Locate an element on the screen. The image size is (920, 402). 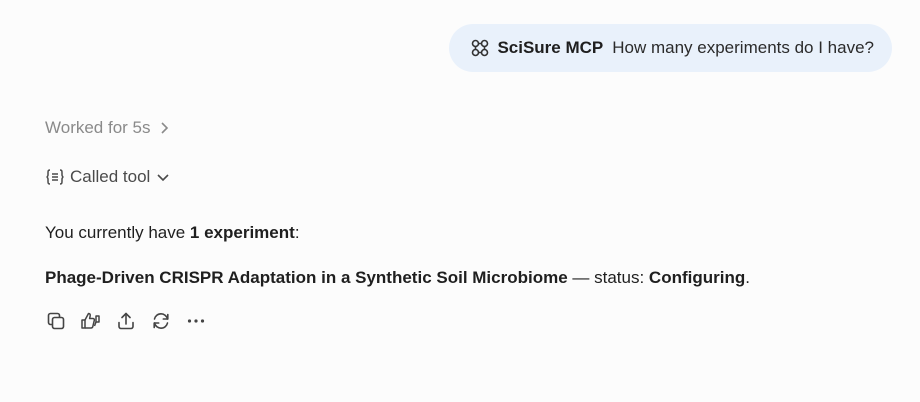
mcp-tool-name: SciSure MCP is located at coordinates (550, 47).